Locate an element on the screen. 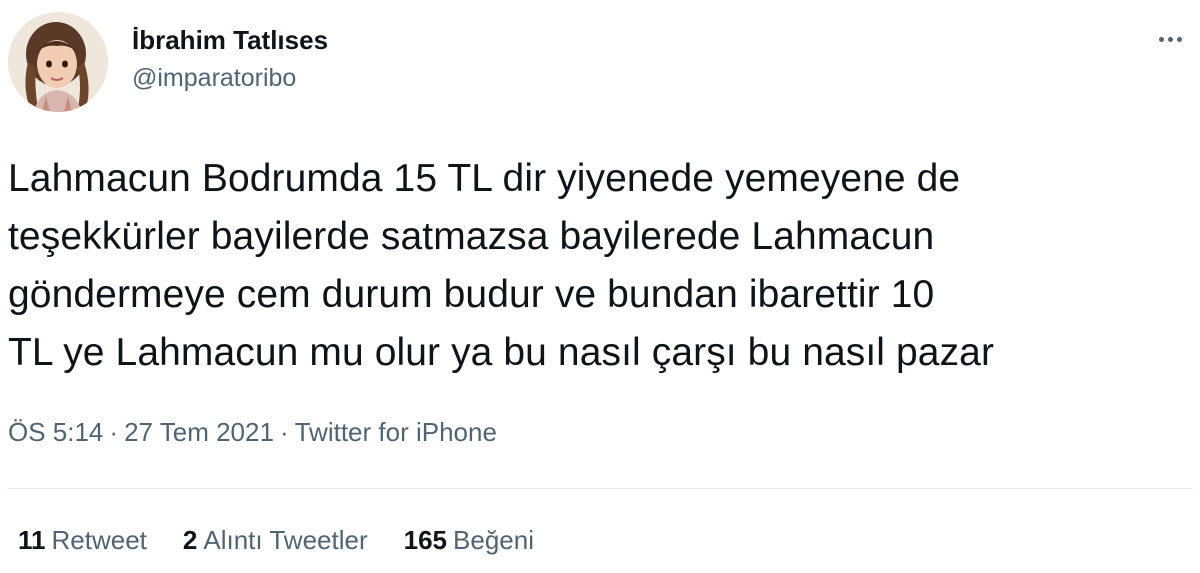  user-info: İbrahim Tatlıses @imparatoribo is located at coordinates (230, 59).